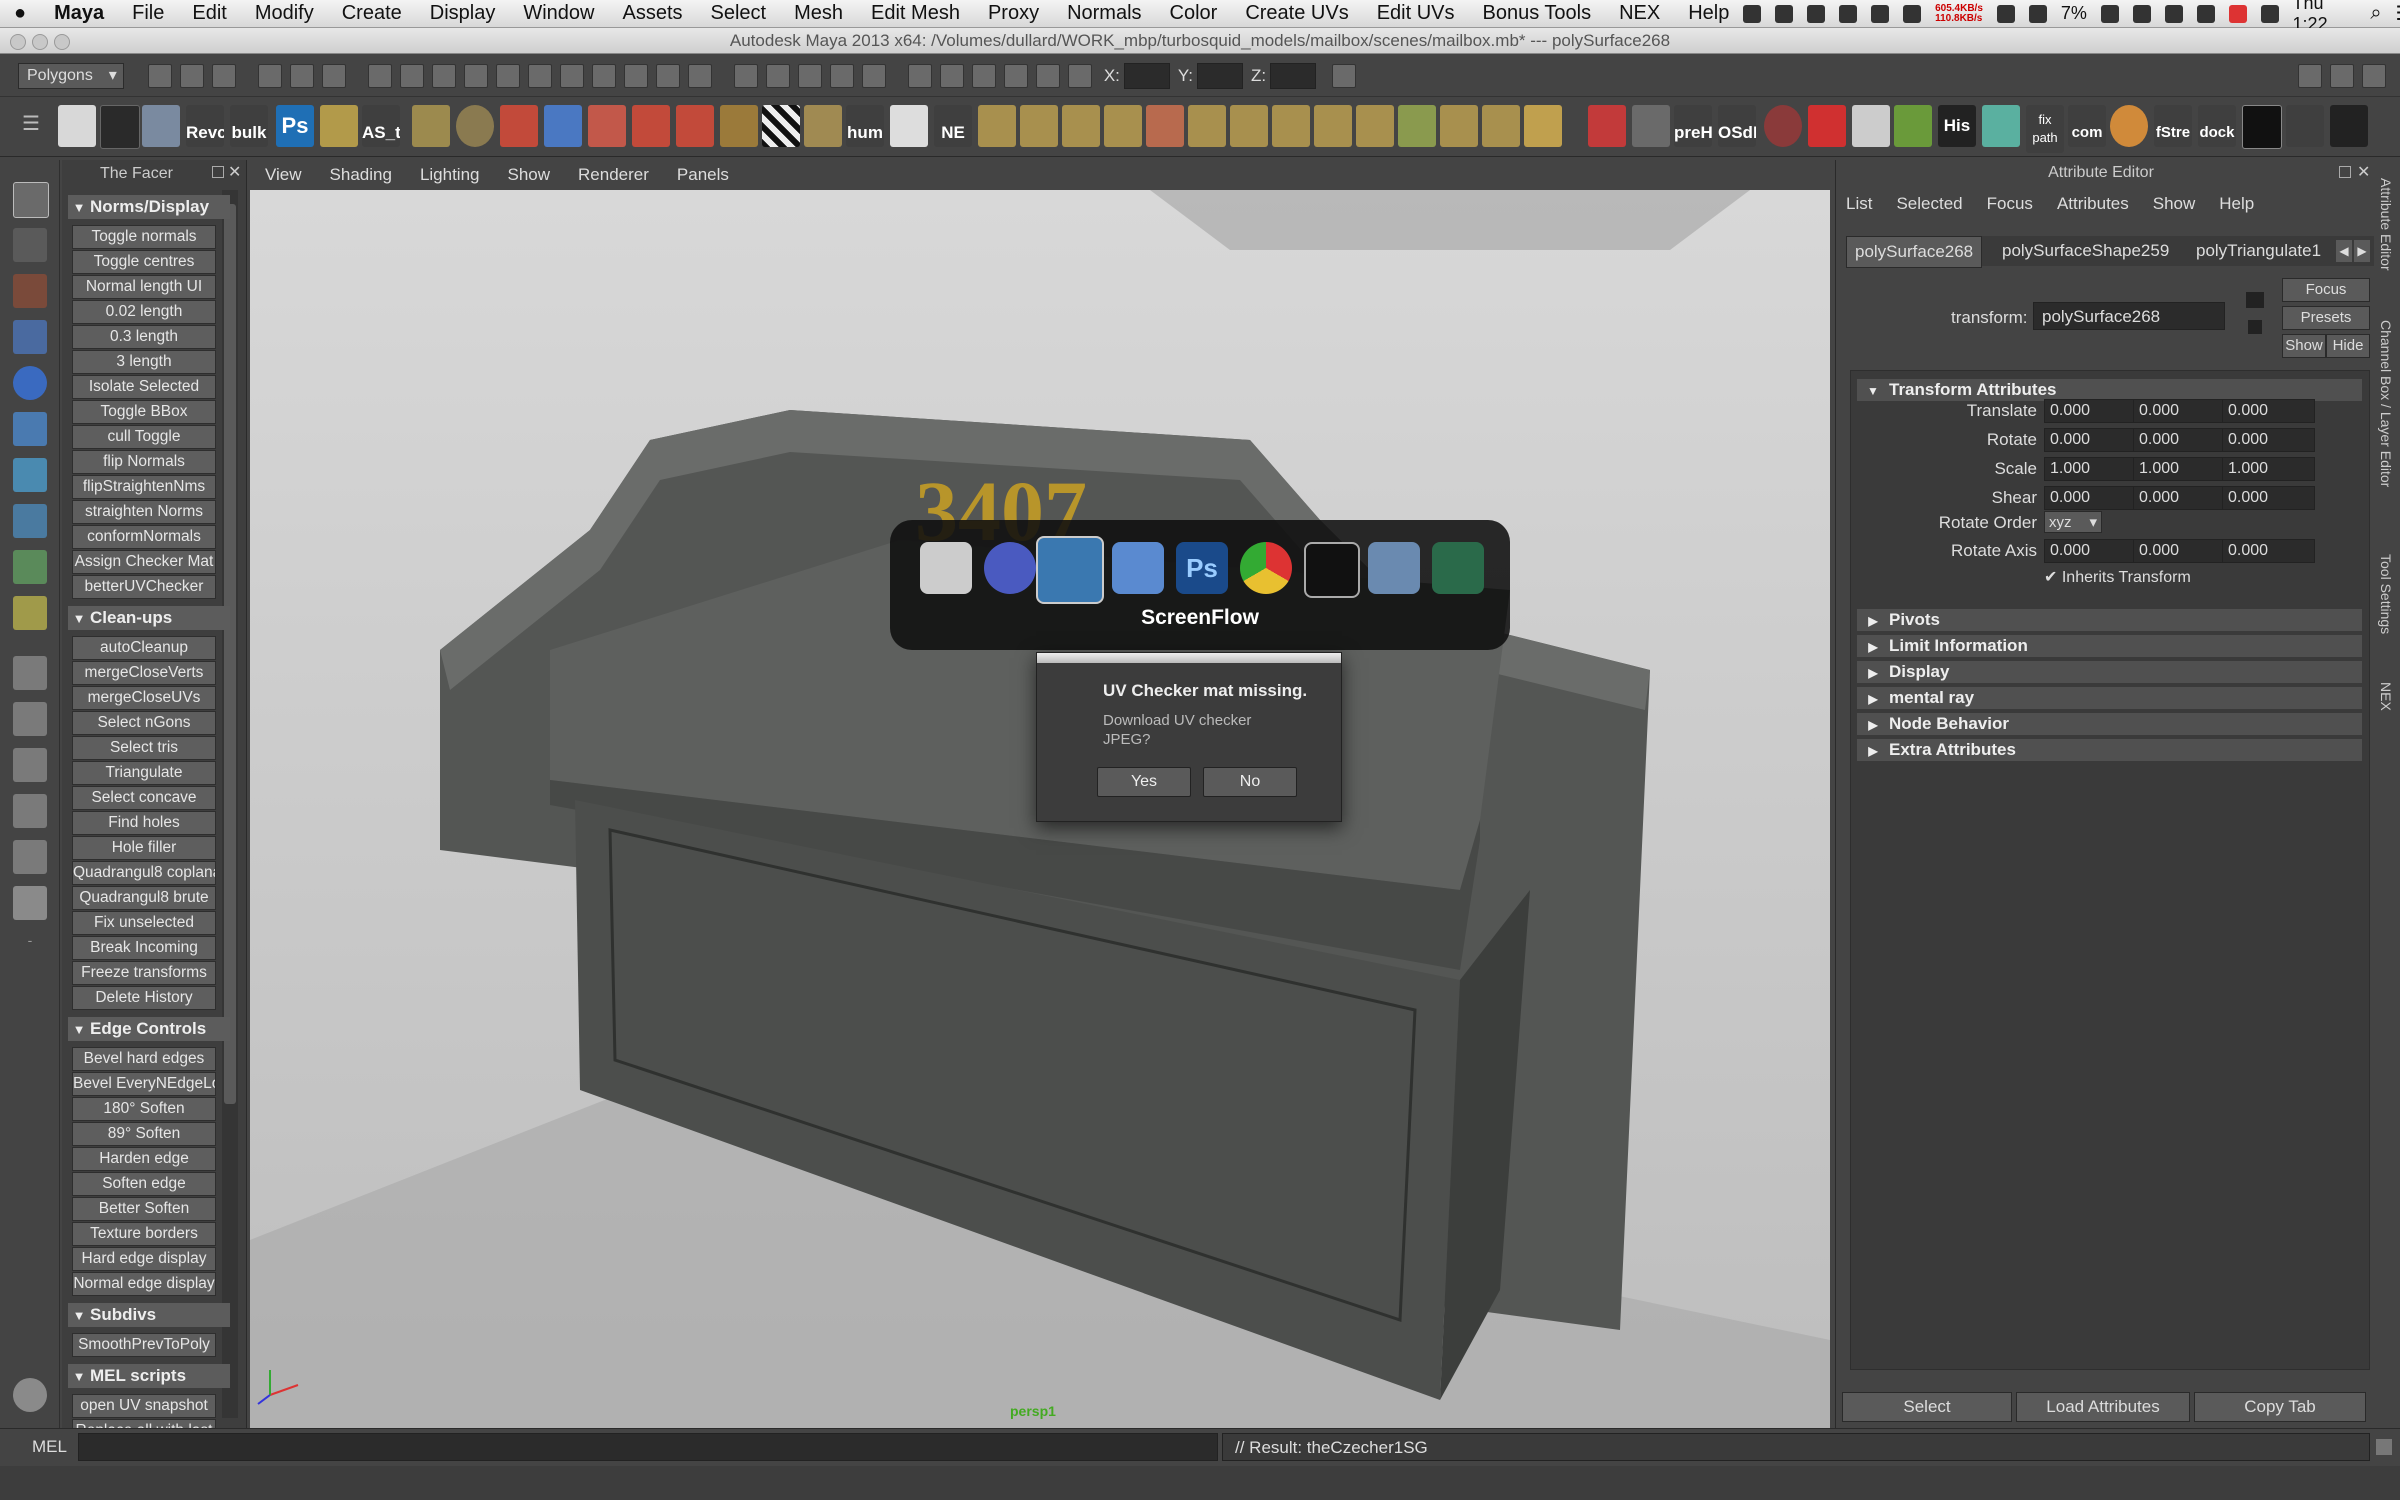  I want to click on facer-button: Normal length UI, so click(144, 287).